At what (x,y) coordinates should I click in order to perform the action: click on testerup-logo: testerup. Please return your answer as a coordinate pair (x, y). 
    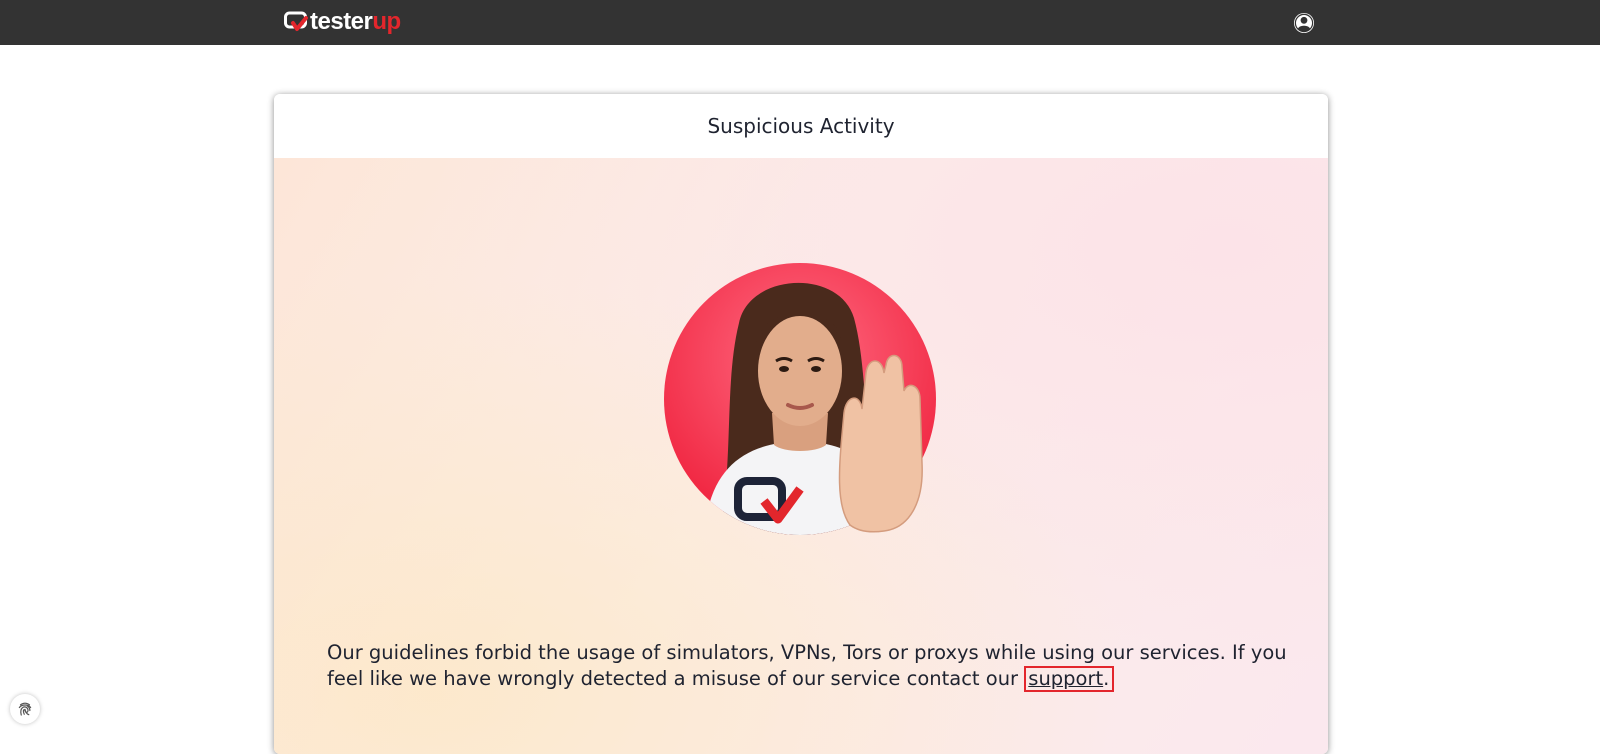
    Looking at the image, I should click on (342, 22).